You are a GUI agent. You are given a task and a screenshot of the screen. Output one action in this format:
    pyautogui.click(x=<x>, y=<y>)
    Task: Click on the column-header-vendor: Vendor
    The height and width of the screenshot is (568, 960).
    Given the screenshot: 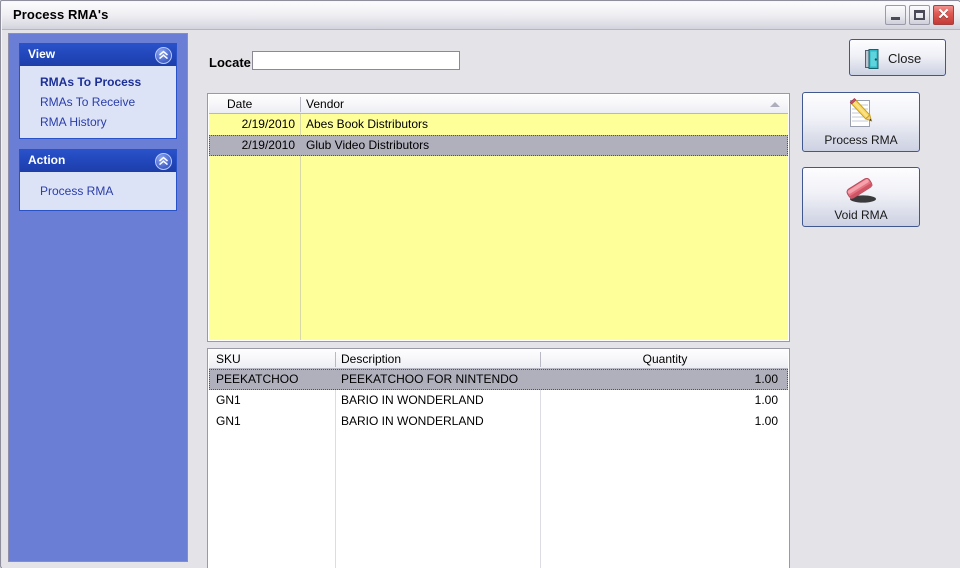 What is the action you would take?
    pyautogui.click(x=506, y=105)
    